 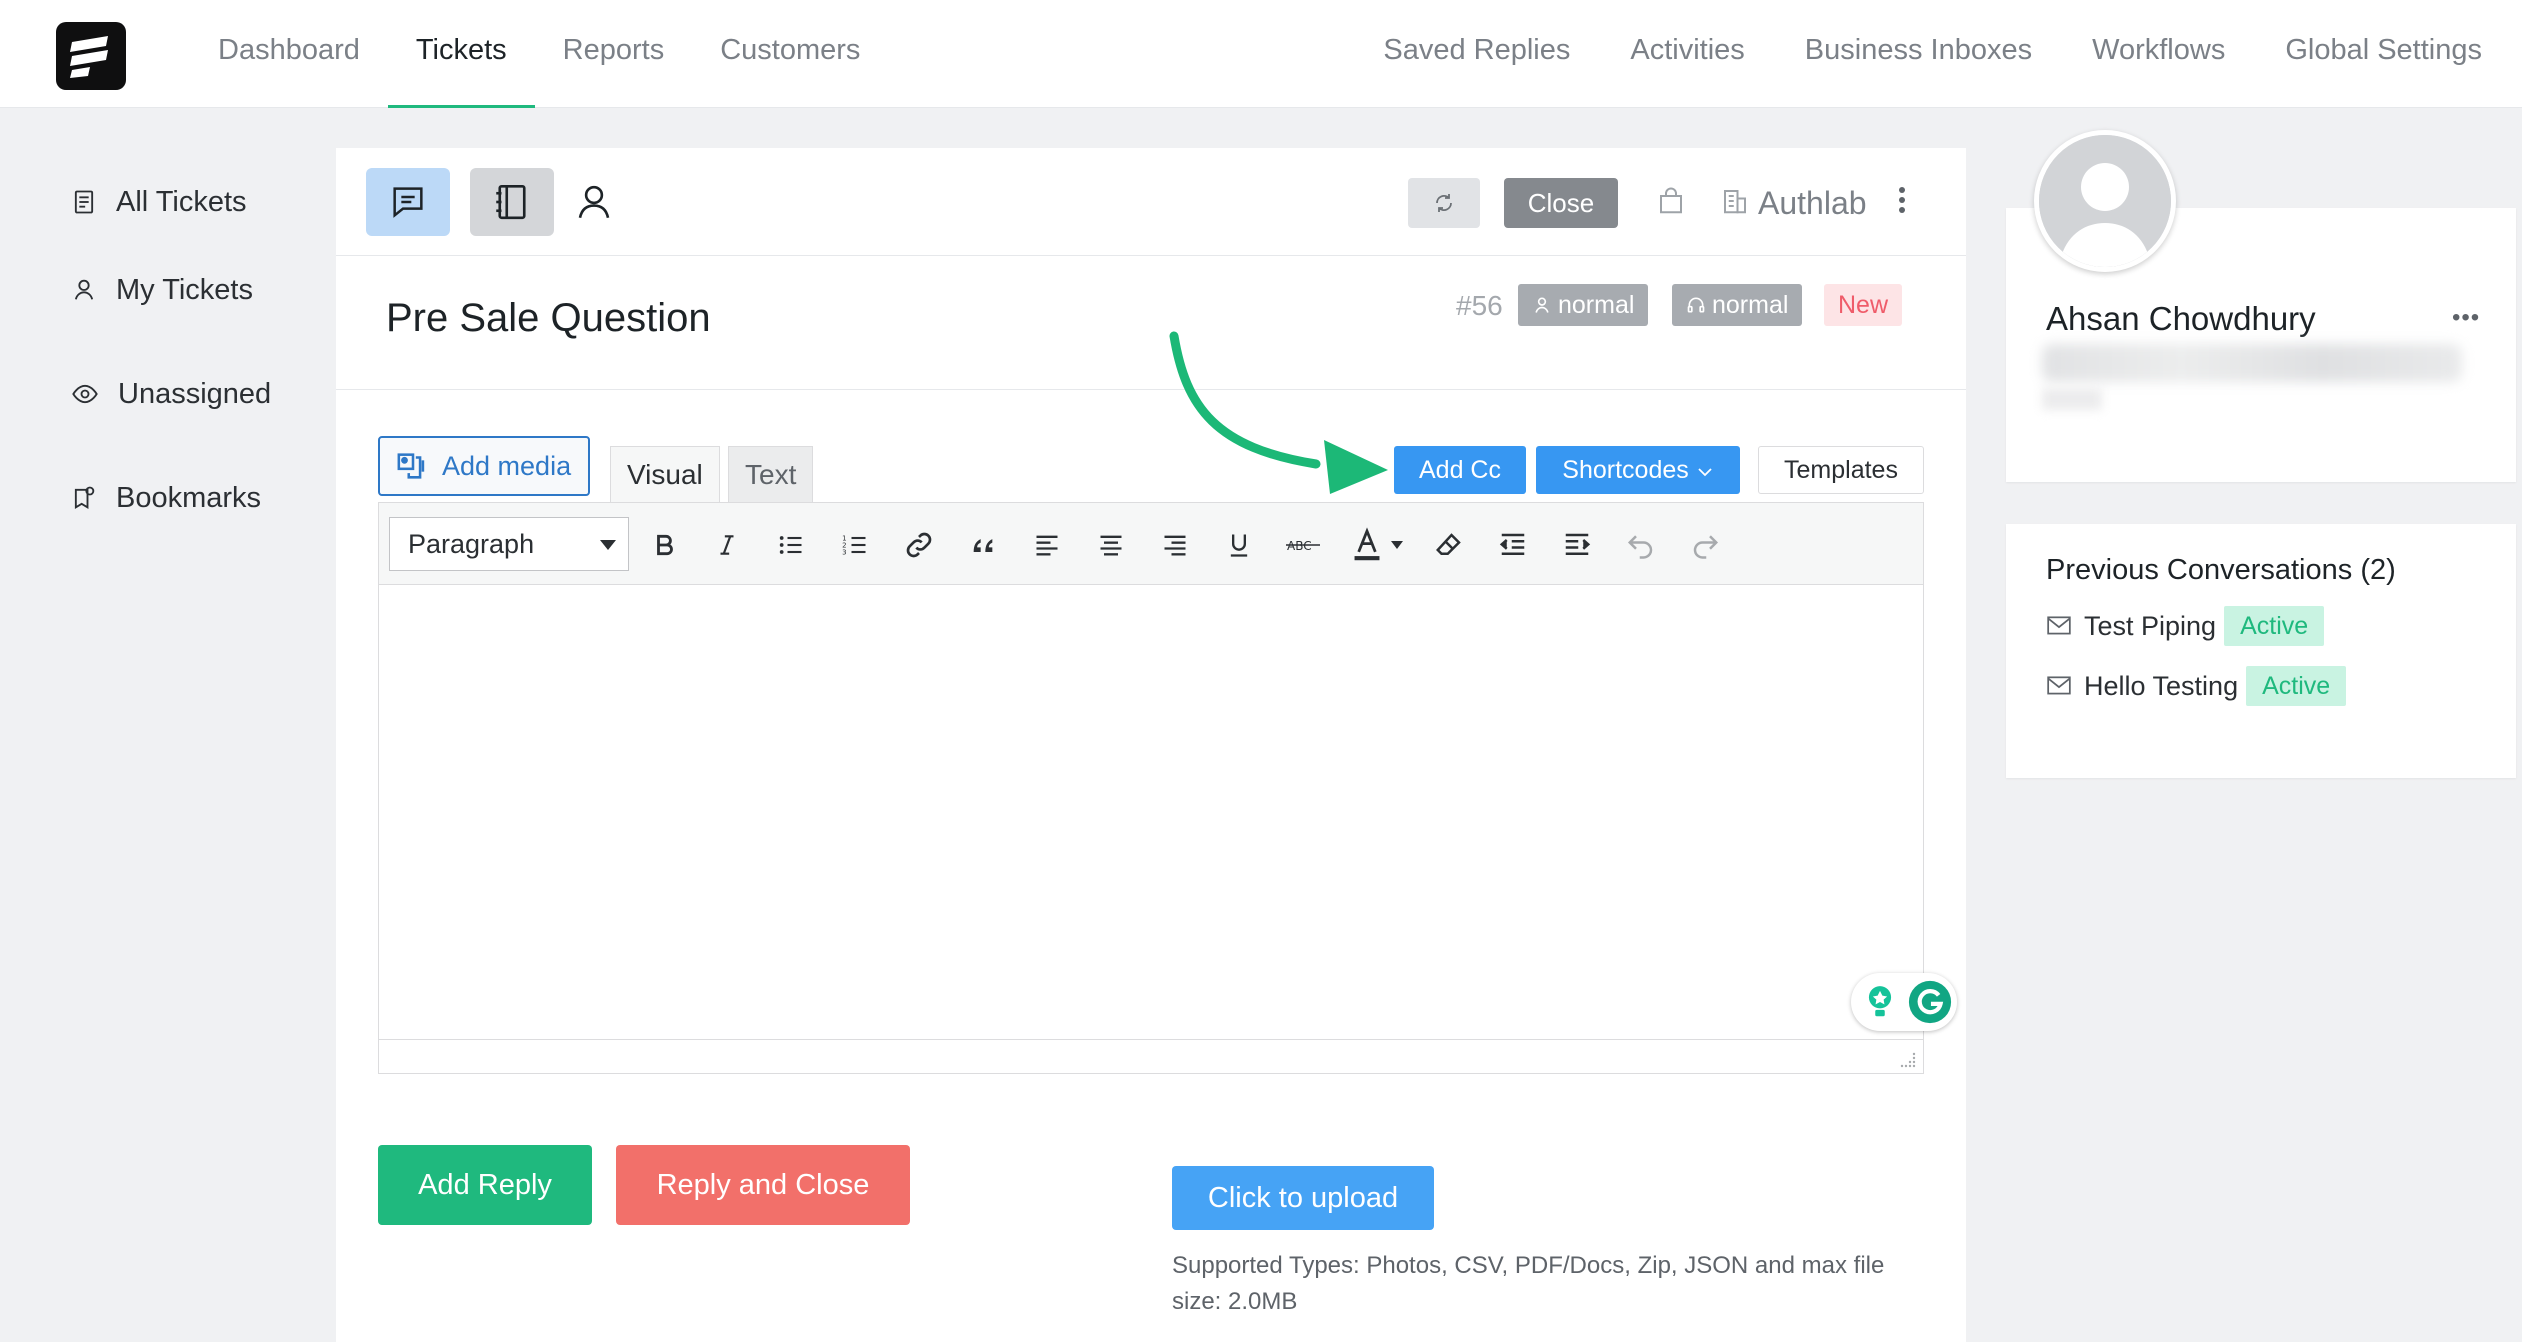 What do you see at coordinates (608, 545) in the screenshot?
I see `dropdown-caret-icon` at bounding box center [608, 545].